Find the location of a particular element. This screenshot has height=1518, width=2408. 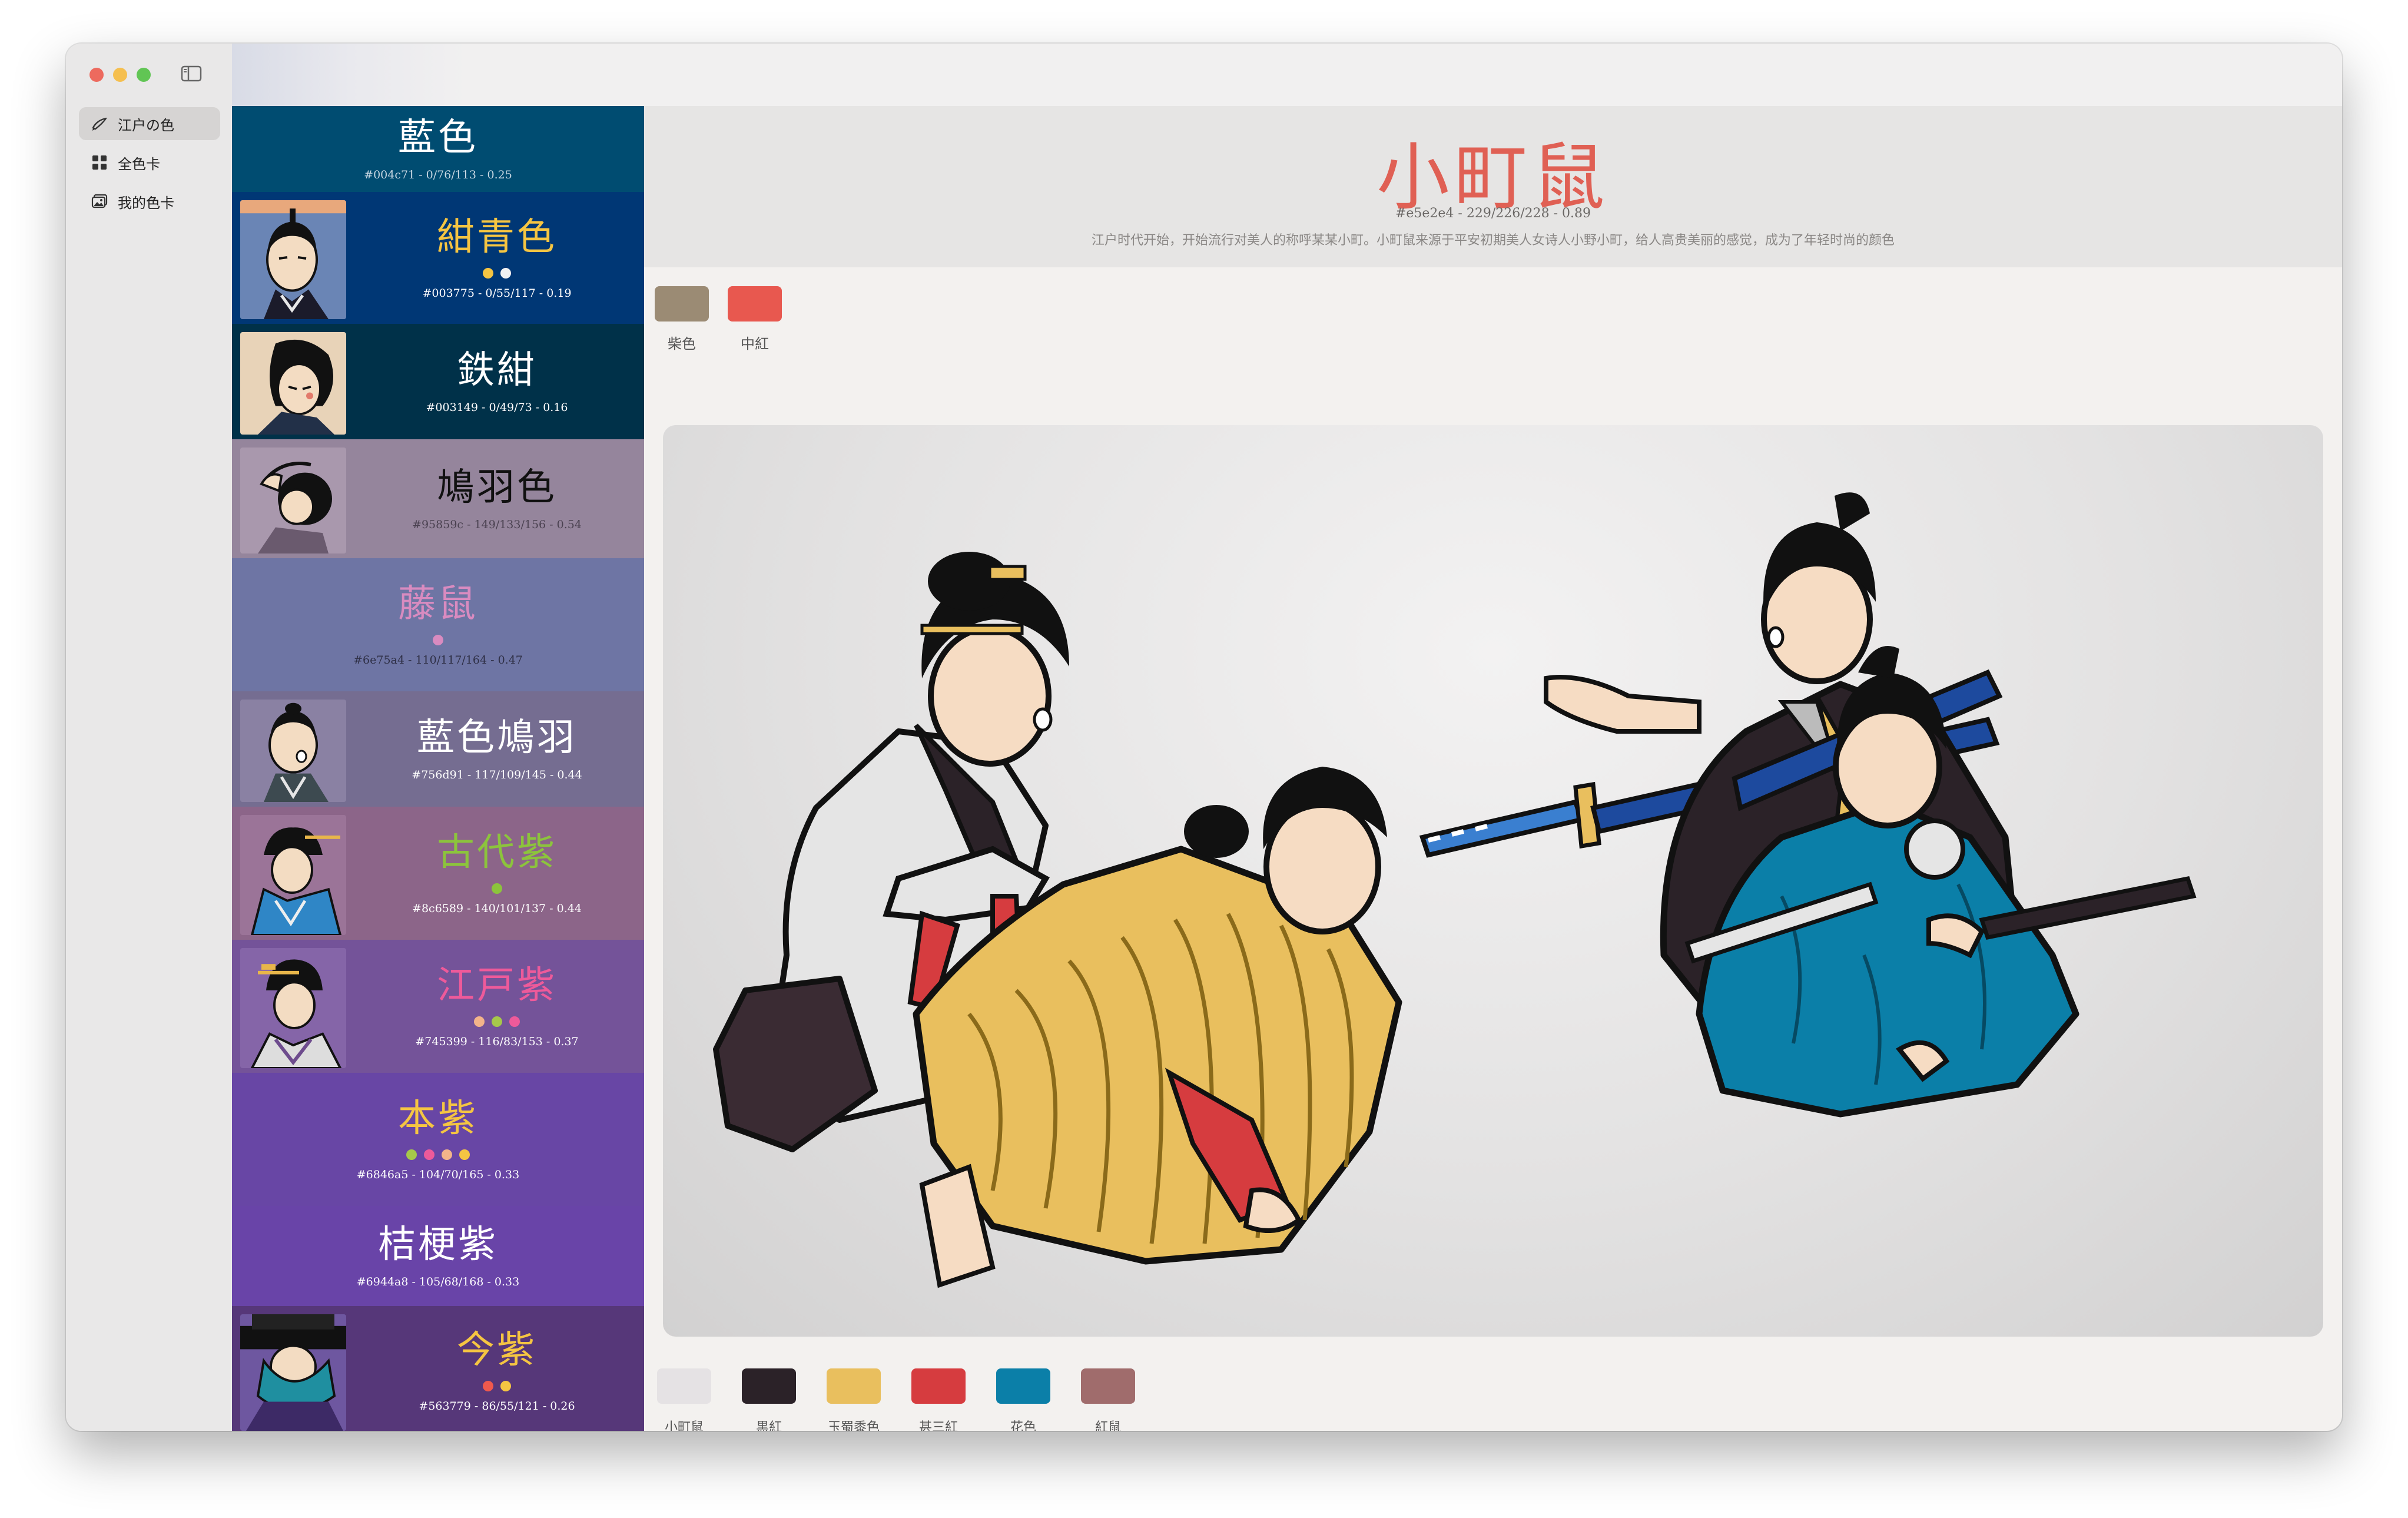

color-card: 江戸紫 #745399 - 116/83/153 - 0.37 is located at coordinates (438, 1006).